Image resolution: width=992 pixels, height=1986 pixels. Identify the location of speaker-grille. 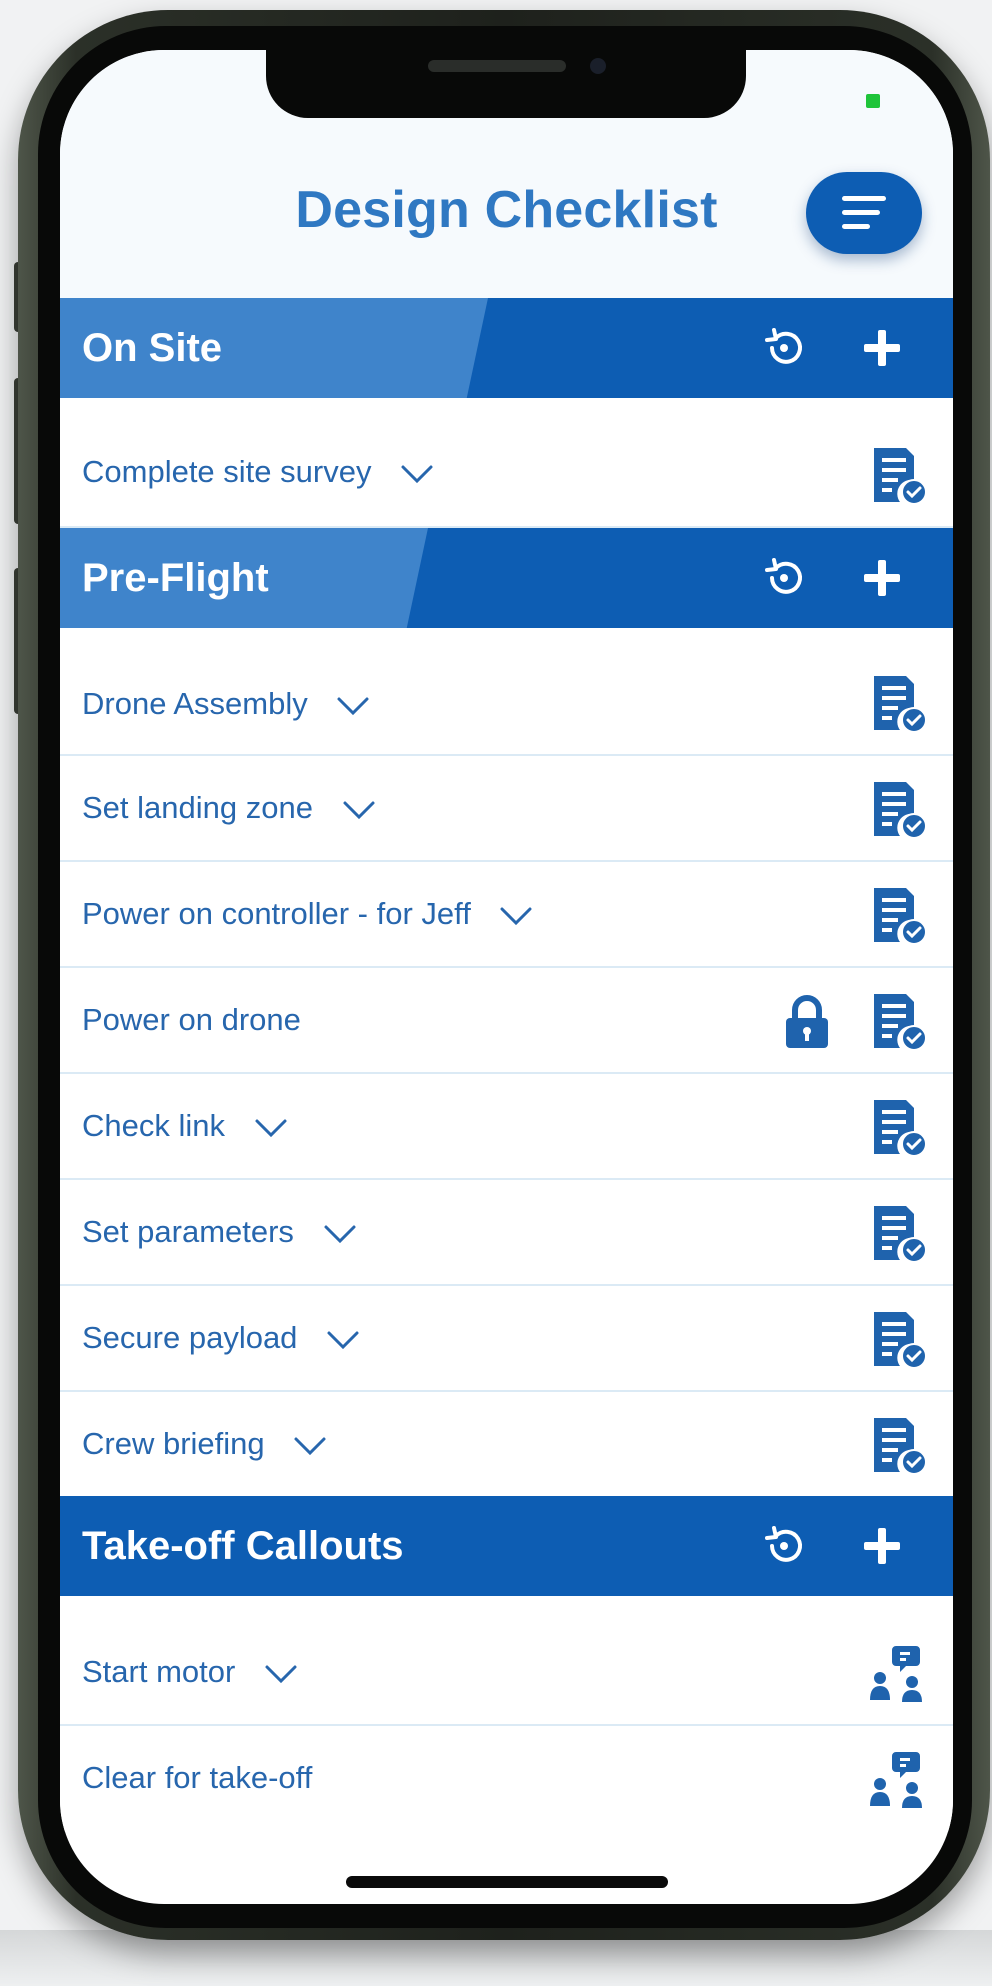
(497, 66).